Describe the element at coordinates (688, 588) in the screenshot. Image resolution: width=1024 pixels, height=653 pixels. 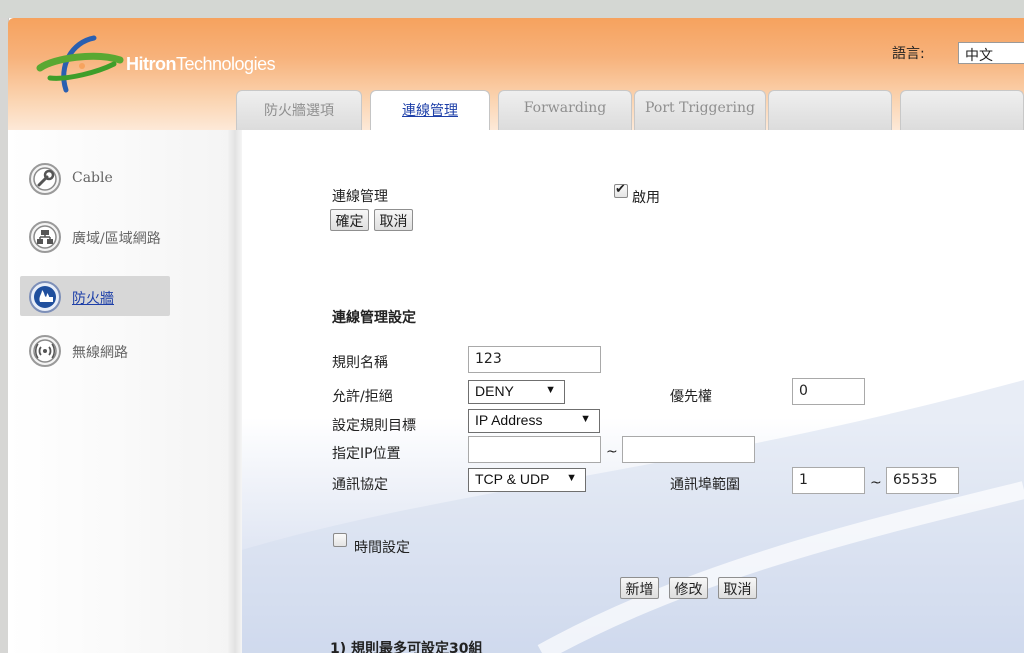
I see `modify-button: 修改` at that location.